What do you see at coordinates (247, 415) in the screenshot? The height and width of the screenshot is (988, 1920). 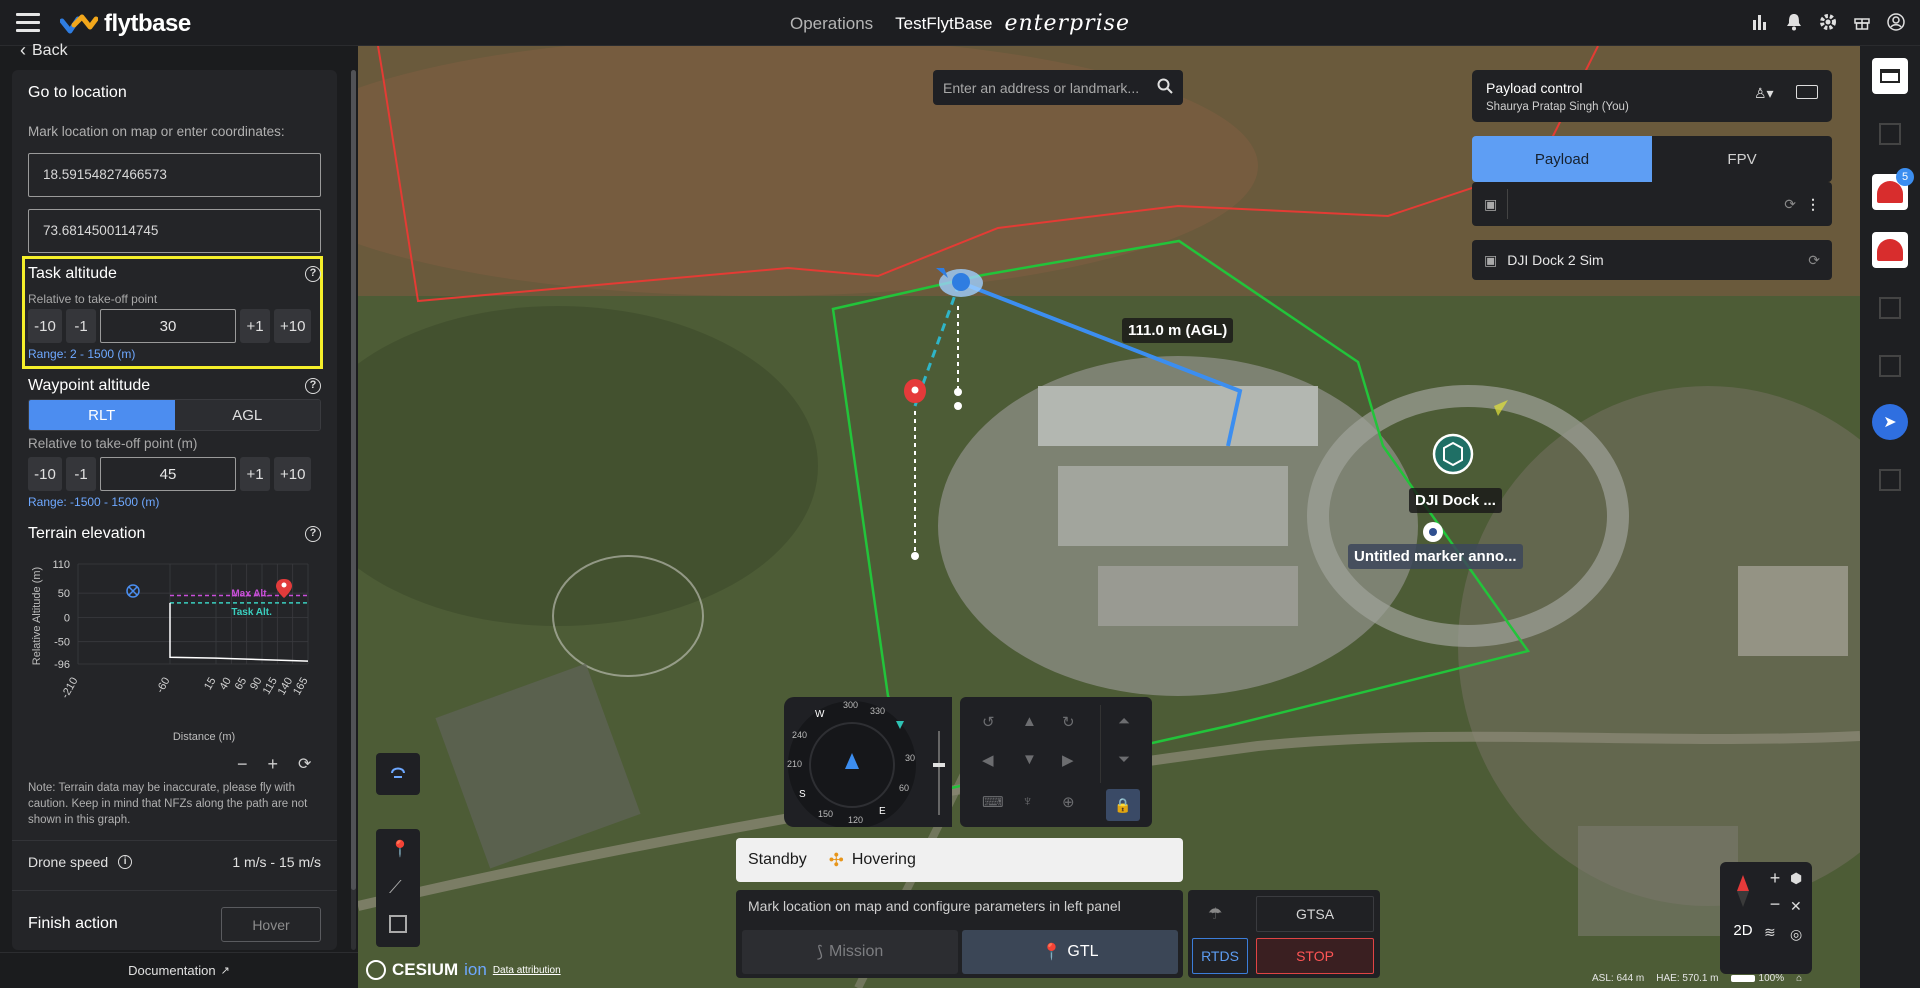 I see `mode-agl-button: AGL` at bounding box center [247, 415].